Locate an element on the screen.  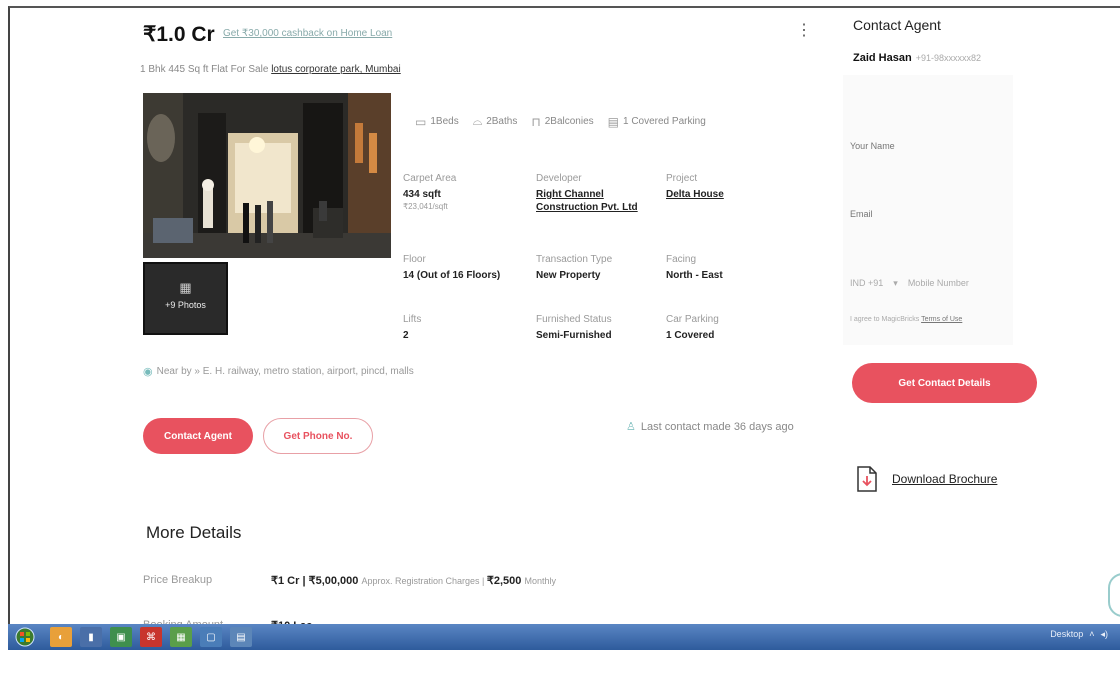
taskbar-sheet-icon: ▦ is located at coordinates (181, 637).